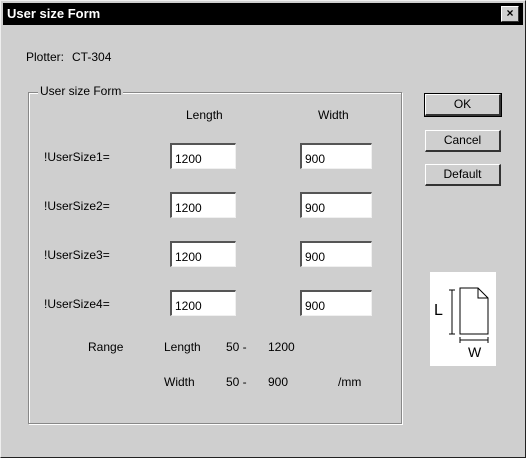 The width and height of the screenshot is (526, 458). What do you see at coordinates (203, 254) in the screenshot?
I see `usersize3-length-field` at bounding box center [203, 254].